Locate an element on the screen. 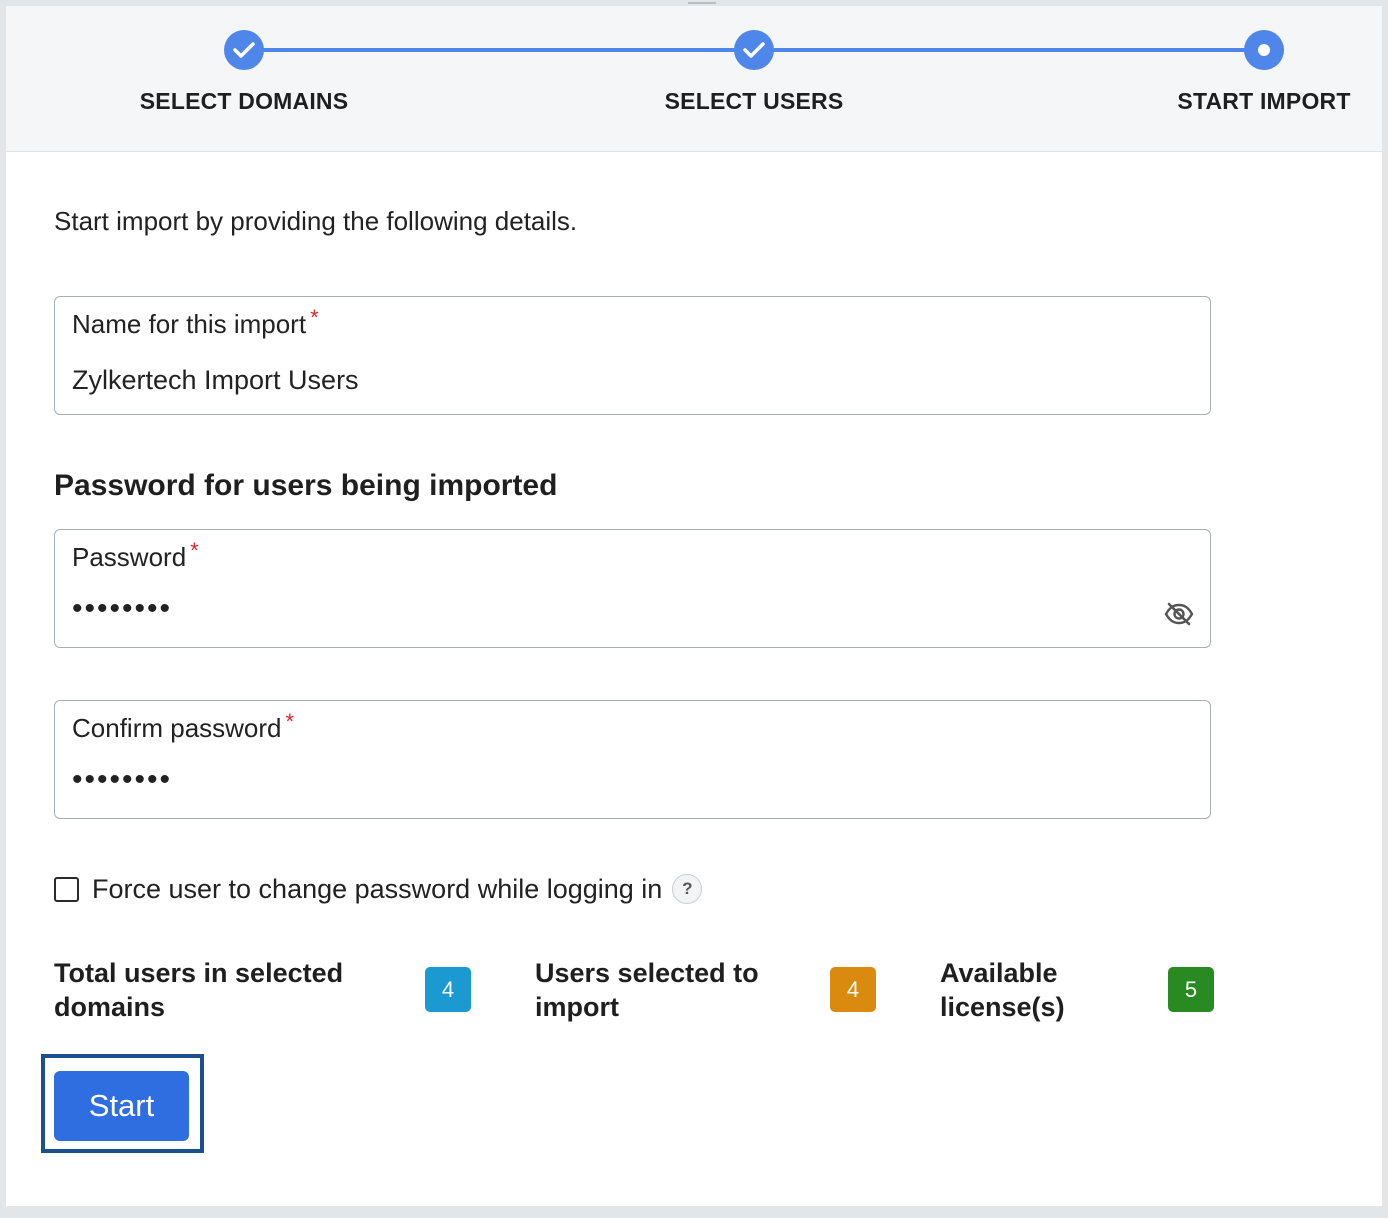 The width and height of the screenshot is (1388, 1218). stat-selected-users-badge: 4 is located at coordinates (853, 989).